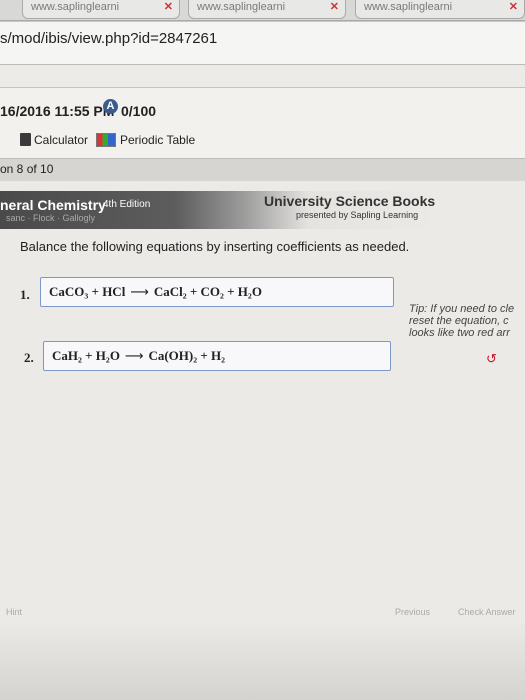  I want to click on periodic-table-icon, so click(106, 140).